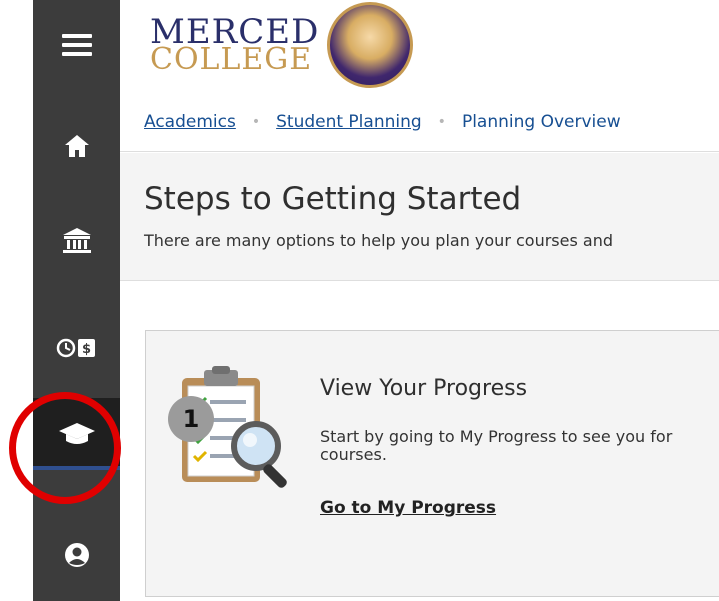 This screenshot has height=601, width=719. I want to click on step-number-badge: 1, so click(191, 419).